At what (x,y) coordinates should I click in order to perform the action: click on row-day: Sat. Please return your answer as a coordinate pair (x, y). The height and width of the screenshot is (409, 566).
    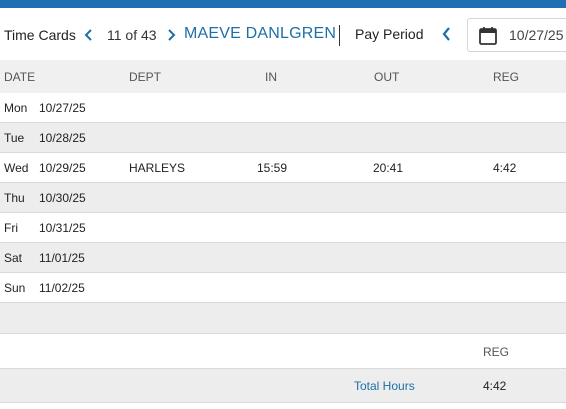
    Looking at the image, I should click on (13, 258).